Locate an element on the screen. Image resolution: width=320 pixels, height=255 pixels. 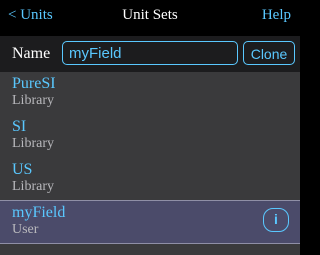
page-title: Unit Sets is located at coordinates (150, 15).